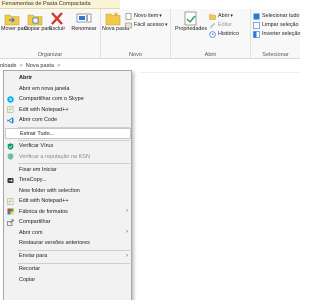 This screenshot has height=300, width=320. What do you see at coordinates (68, 280) in the screenshot?
I see `menu-item-copy: Copiar` at bounding box center [68, 280].